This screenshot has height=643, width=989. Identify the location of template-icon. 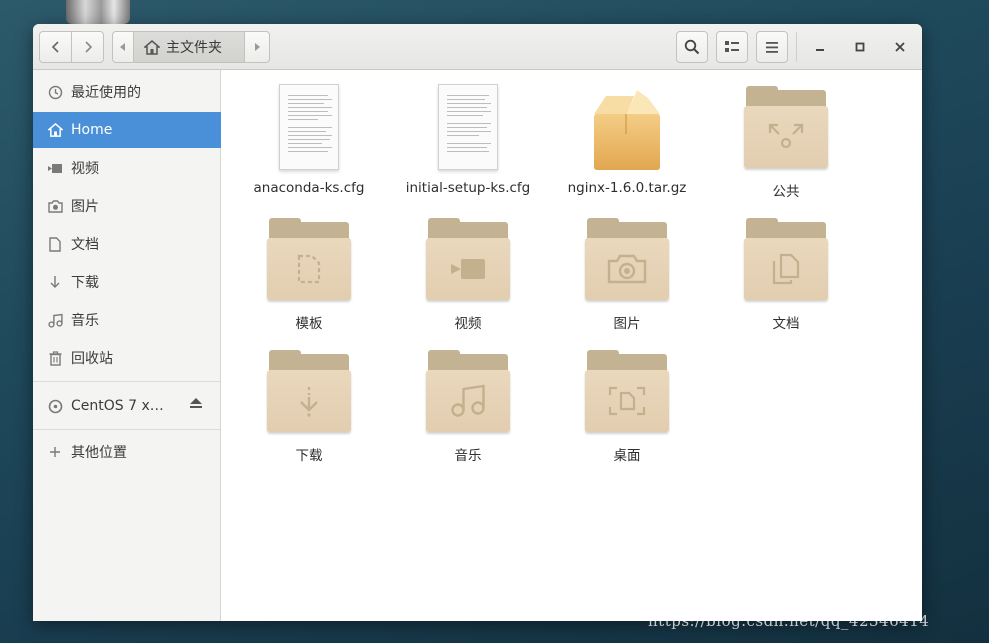
(309, 269).